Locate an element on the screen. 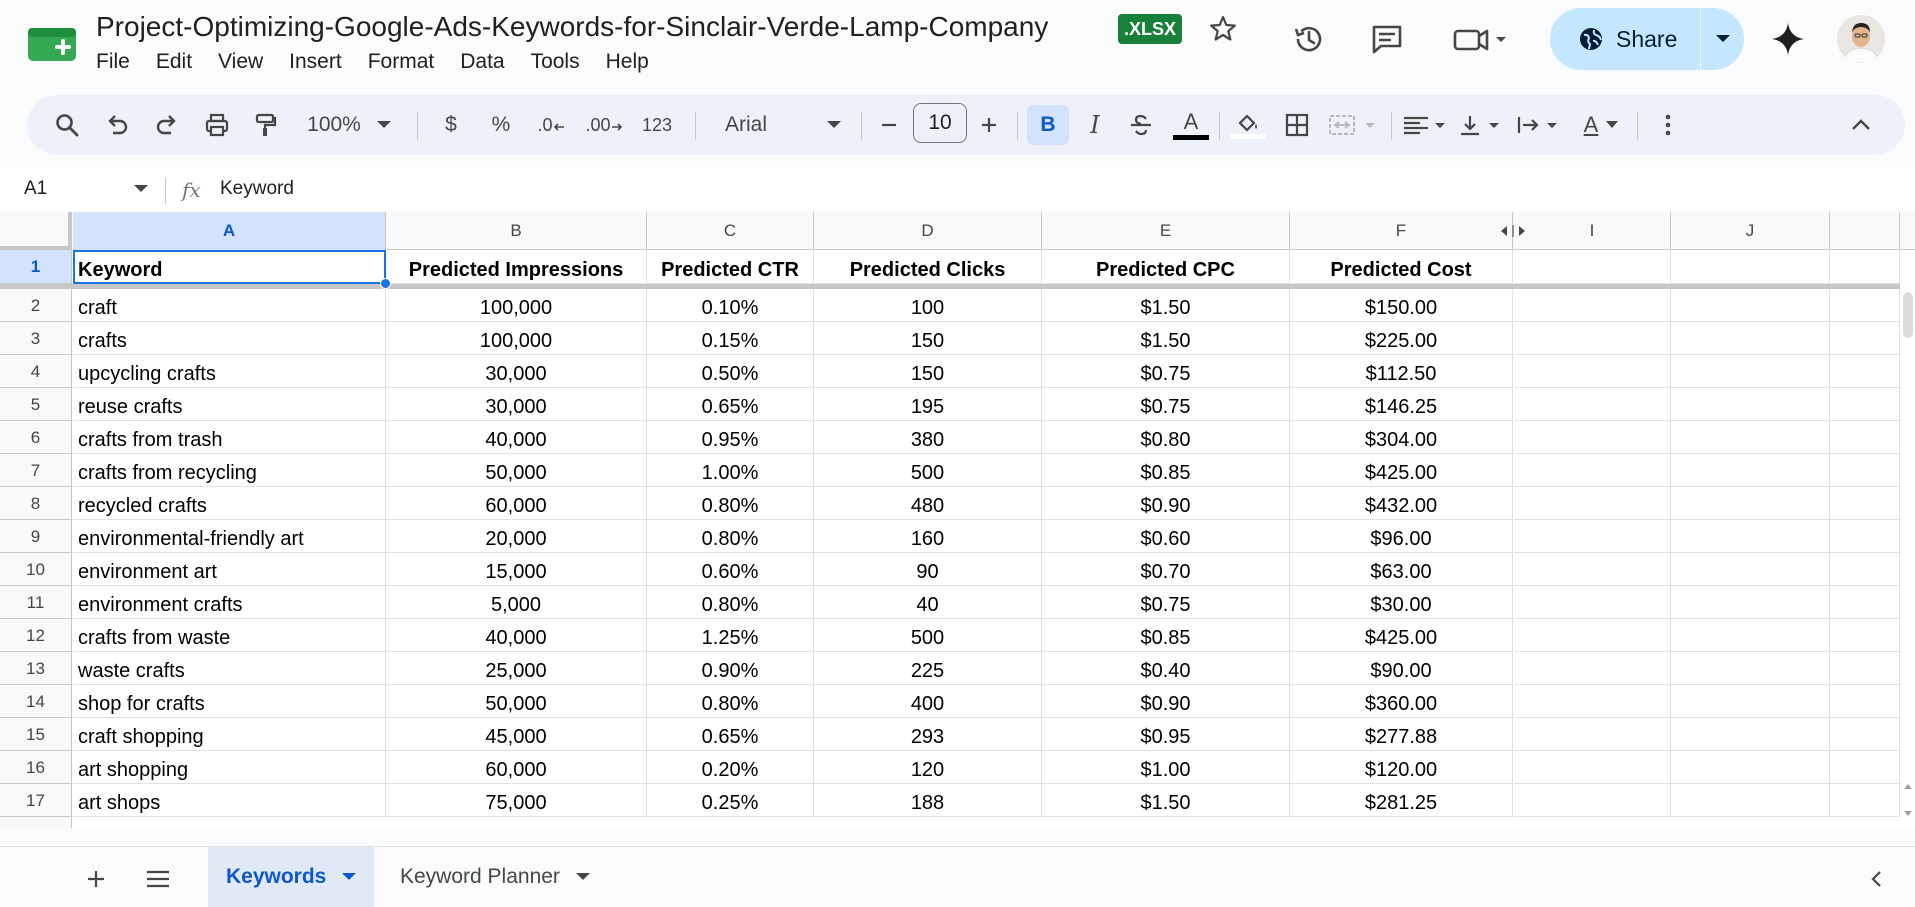  row-header: 2 is located at coordinates (36, 305).